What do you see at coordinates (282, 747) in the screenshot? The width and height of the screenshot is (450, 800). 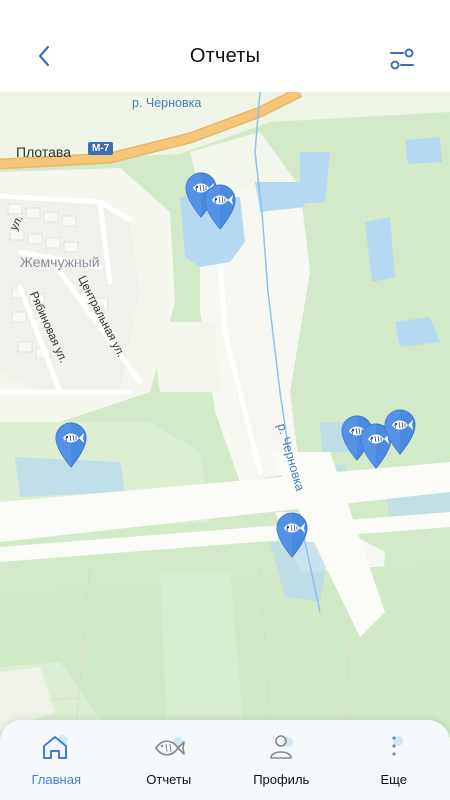 I see `user-icon` at bounding box center [282, 747].